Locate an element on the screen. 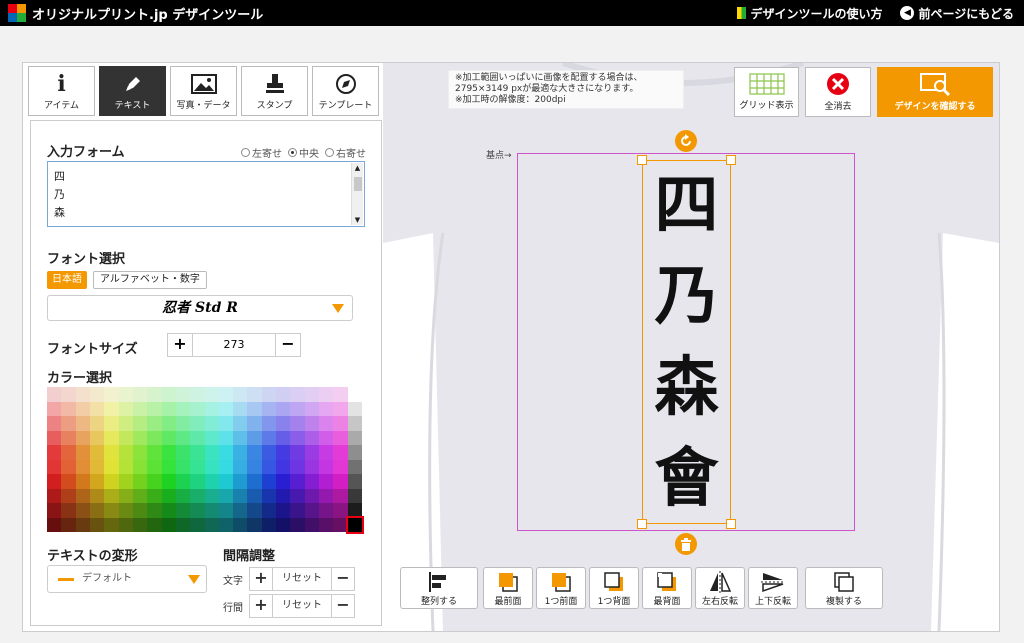 The image size is (1024, 643). resize-handle-tr is located at coordinates (731, 160).